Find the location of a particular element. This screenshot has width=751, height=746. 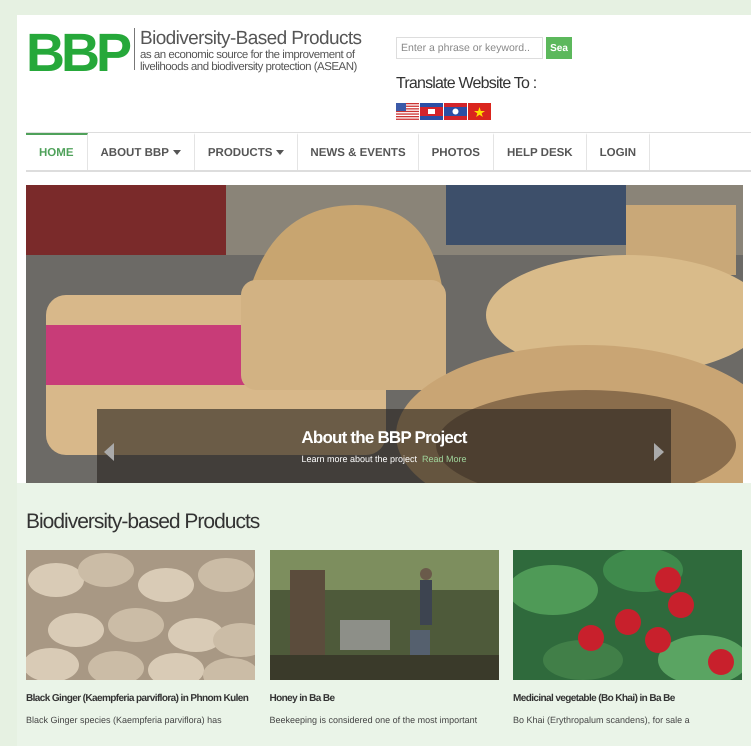

product-title: Black Ginger (Kaempferia parviflora) in Phnom Kulen is located at coordinates (137, 698).